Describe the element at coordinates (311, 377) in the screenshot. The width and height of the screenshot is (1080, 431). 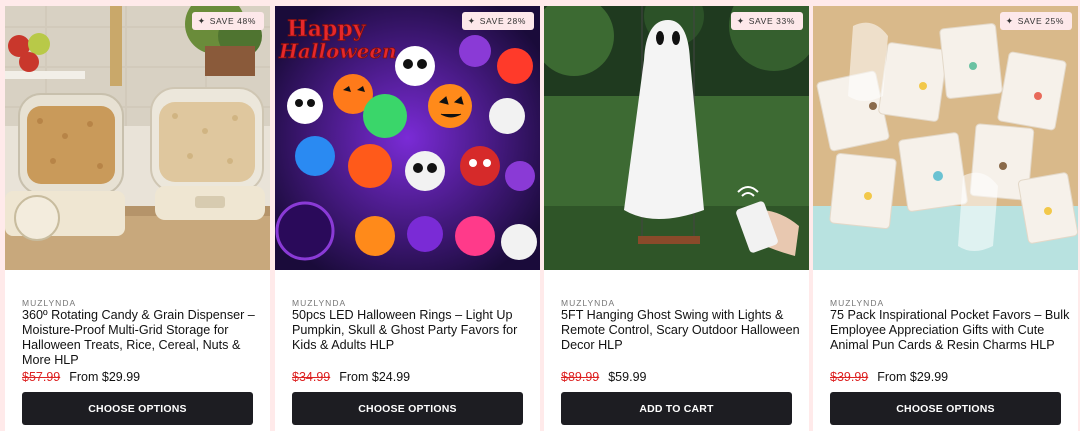
I see `compare-at-price: $34.99` at that location.